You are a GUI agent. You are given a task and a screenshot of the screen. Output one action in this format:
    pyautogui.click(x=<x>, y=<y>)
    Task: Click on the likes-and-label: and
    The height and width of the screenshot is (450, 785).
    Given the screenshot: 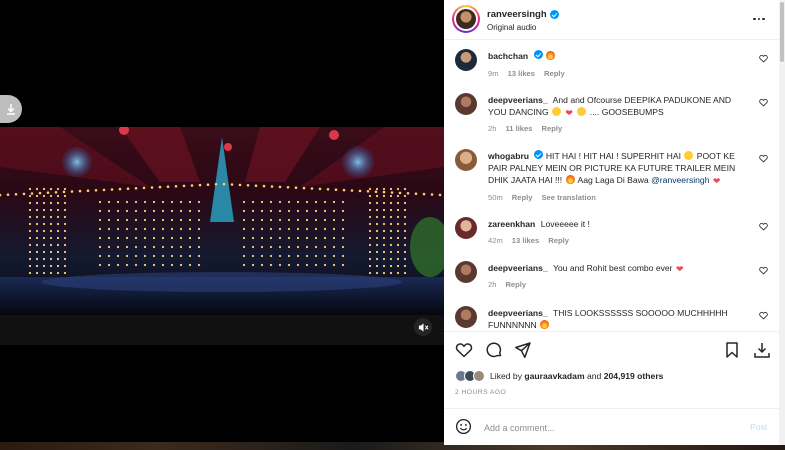 What is the action you would take?
    pyautogui.click(x=594, y=376)
    